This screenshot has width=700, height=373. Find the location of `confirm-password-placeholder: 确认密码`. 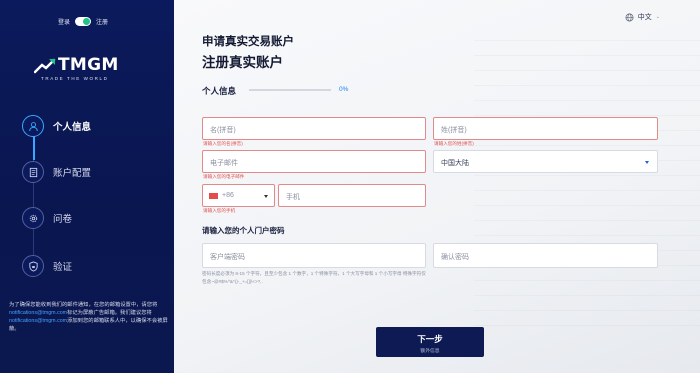

confirm-password-placeholder: 确认密码 is located at coordinates (455, 257).